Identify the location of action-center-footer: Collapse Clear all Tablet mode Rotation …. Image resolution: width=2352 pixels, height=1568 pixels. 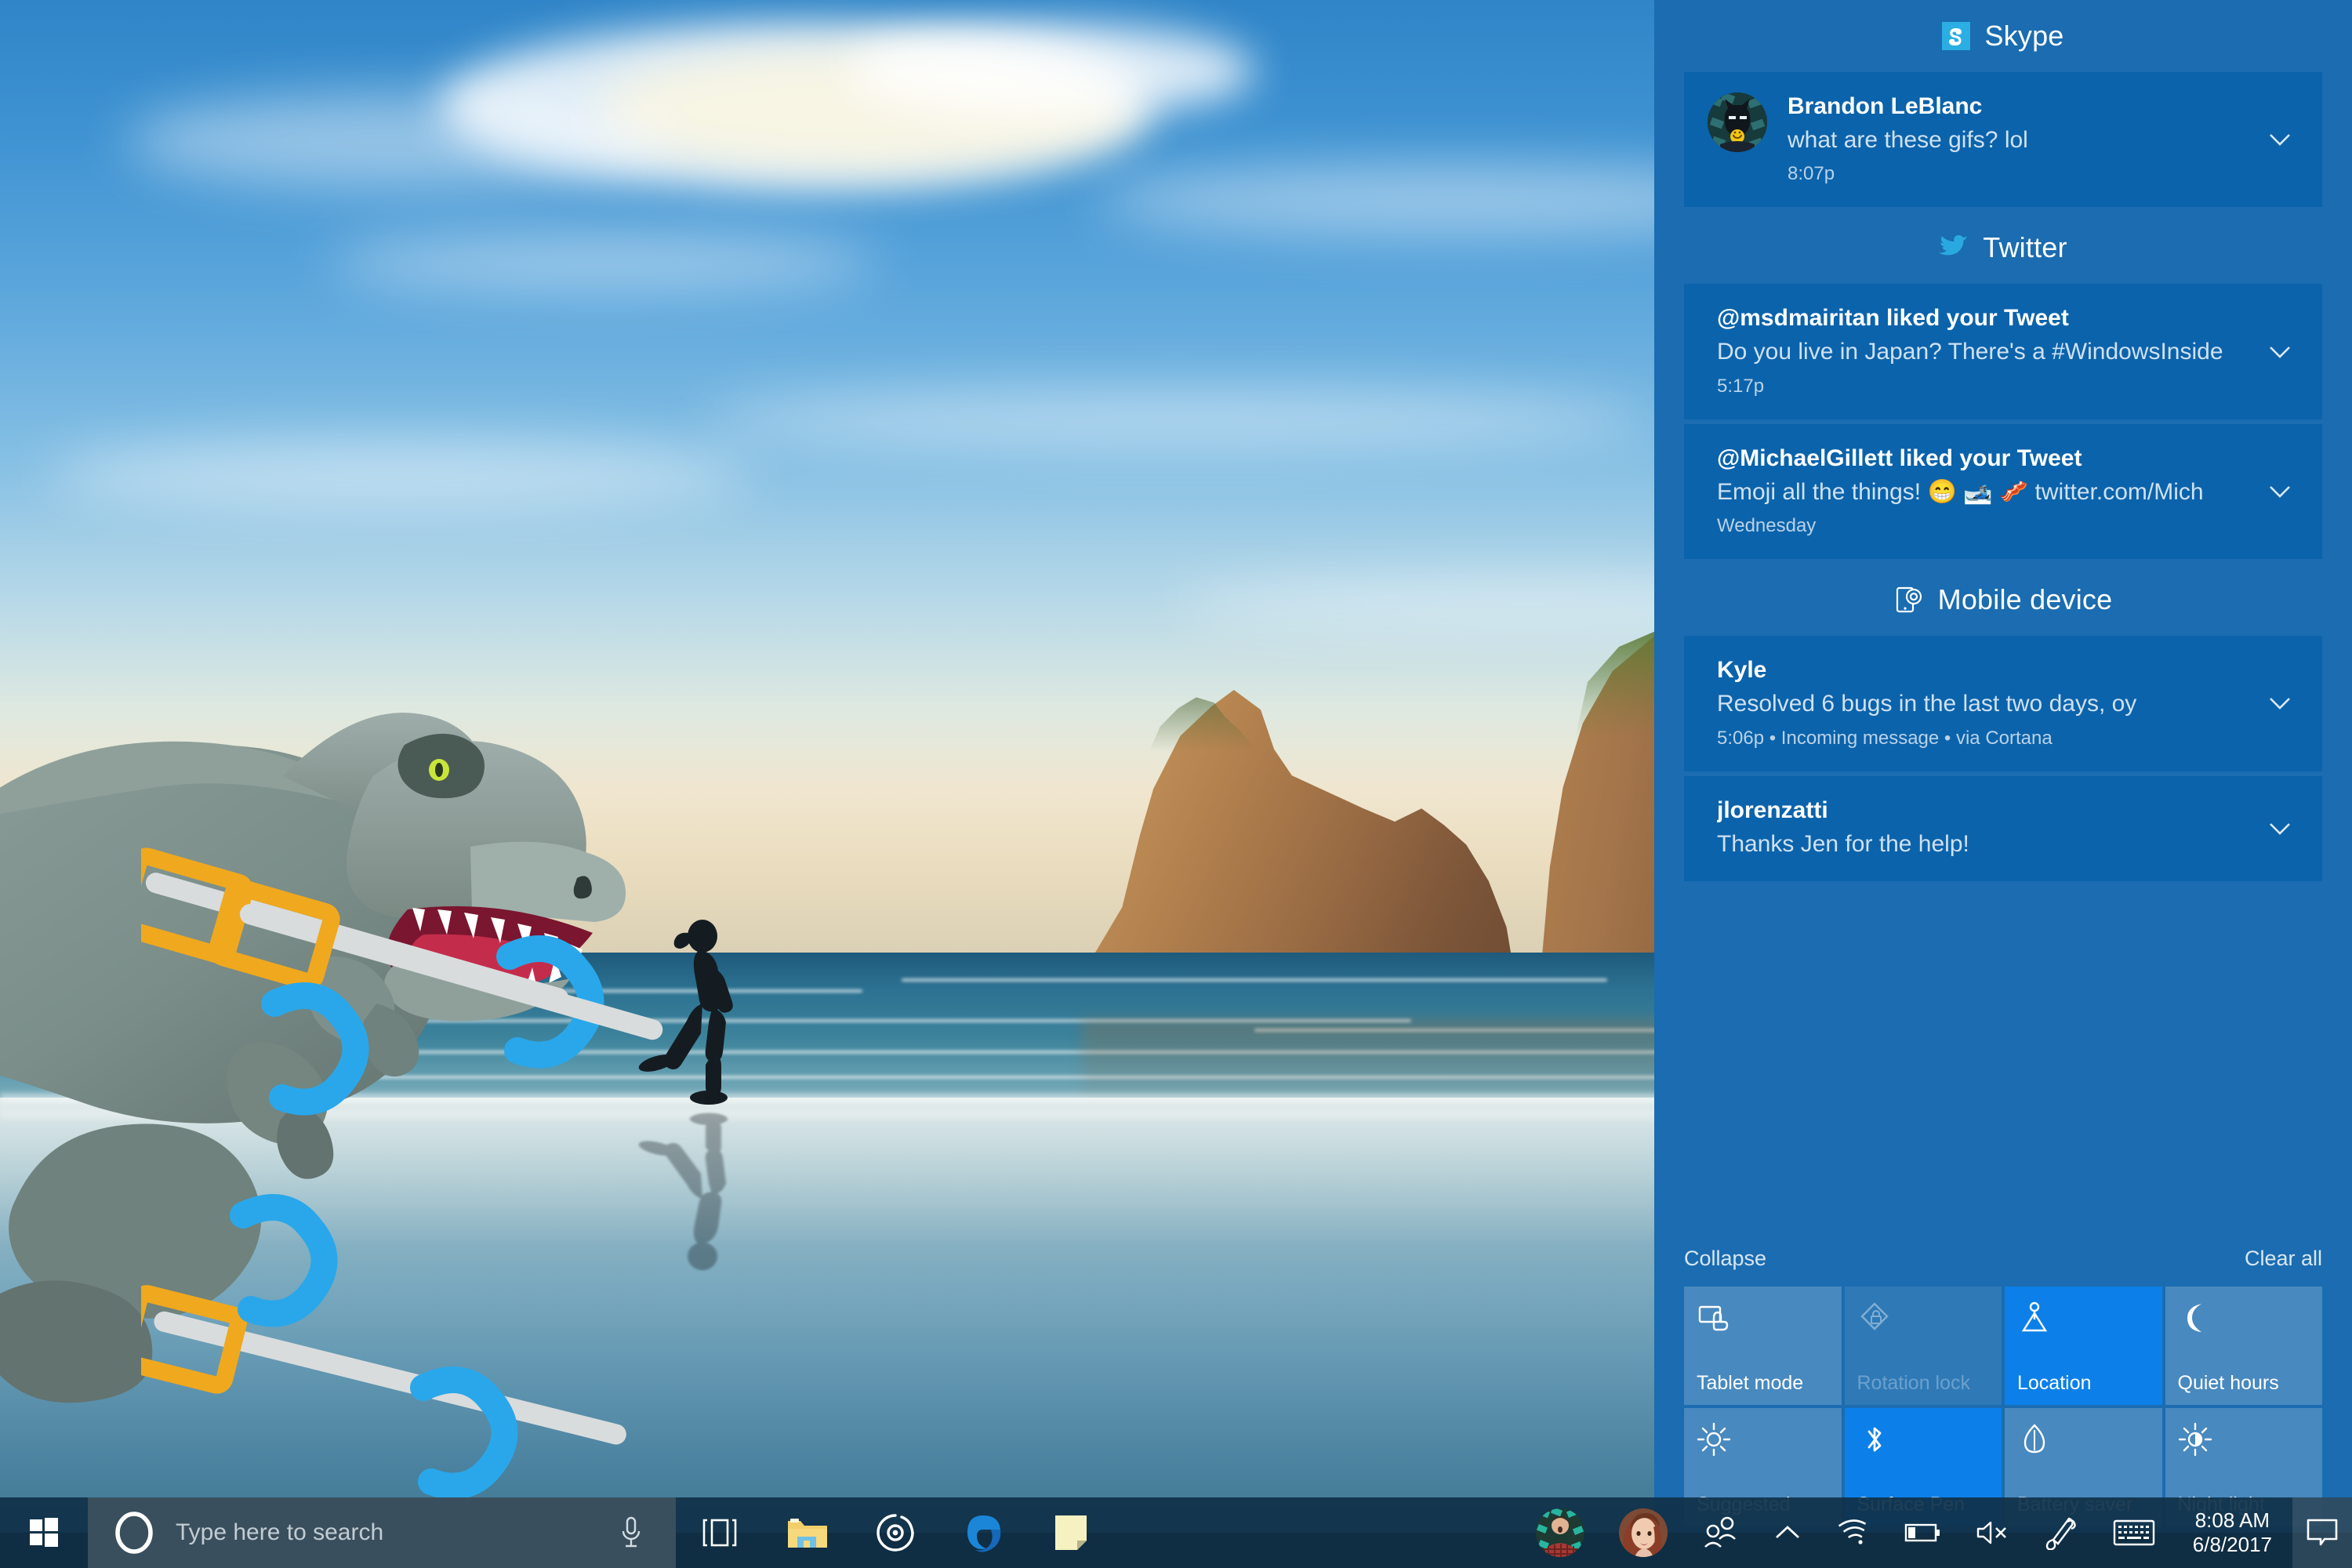
(2003, 1381).